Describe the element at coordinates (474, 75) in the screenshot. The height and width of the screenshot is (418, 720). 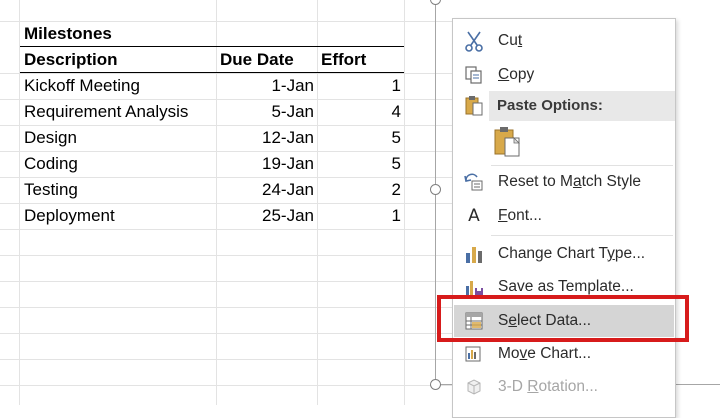
I see `copy-icon` at that location.